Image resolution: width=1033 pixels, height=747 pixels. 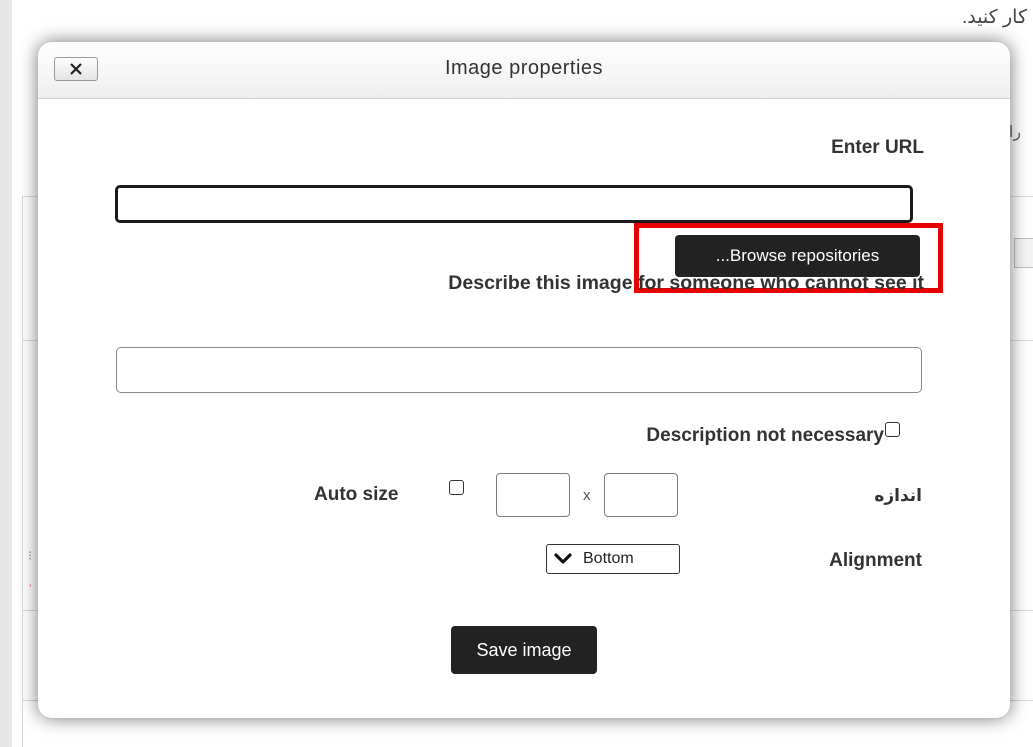 I want to click on background-left-strip, so click(x=6, y=373).